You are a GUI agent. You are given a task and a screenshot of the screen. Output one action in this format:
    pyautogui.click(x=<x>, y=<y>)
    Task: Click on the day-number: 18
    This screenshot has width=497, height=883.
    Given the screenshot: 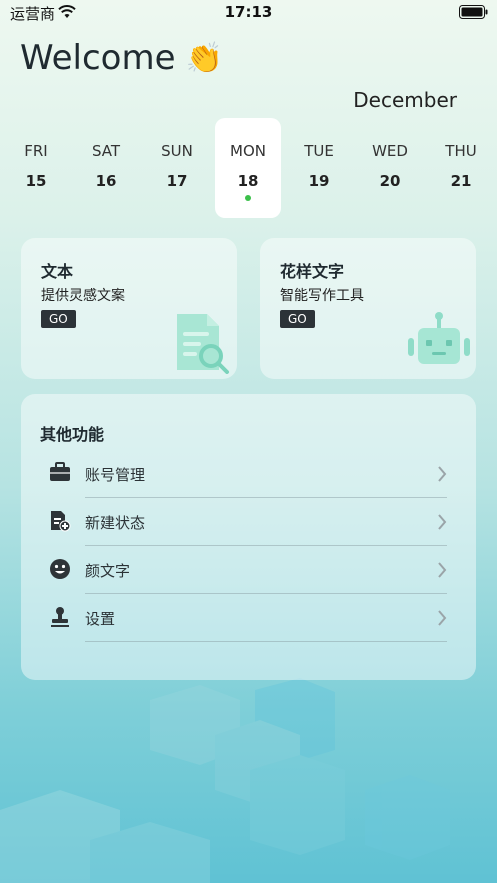 What is the action you would take?
    pyautogui.click(x=248, y=181)
    